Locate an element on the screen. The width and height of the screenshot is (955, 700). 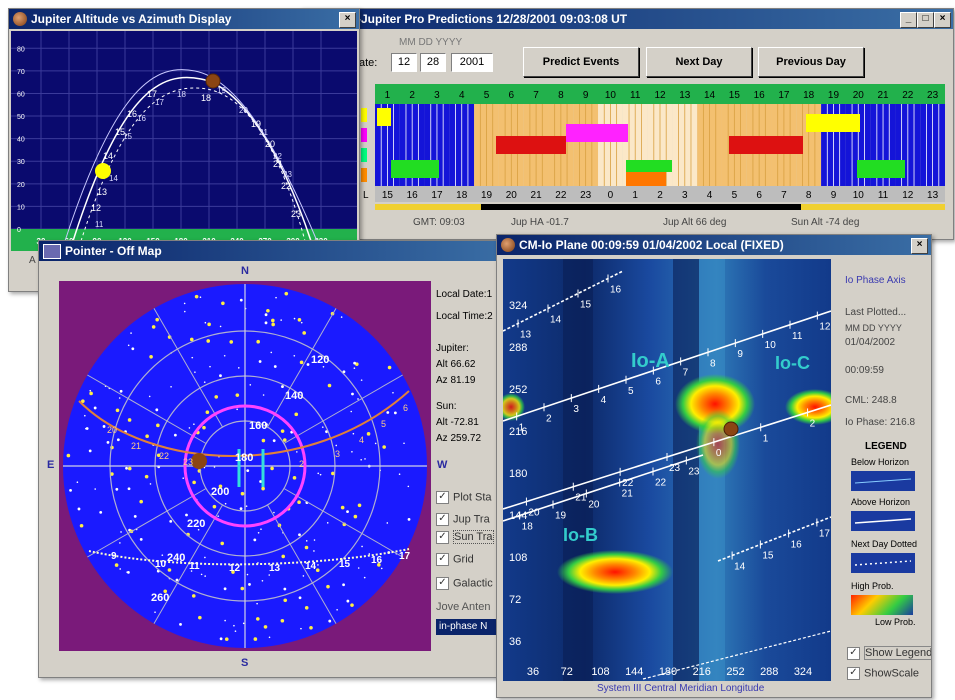
hour-bottom-label: 2 is located at coordinates (660, 195).